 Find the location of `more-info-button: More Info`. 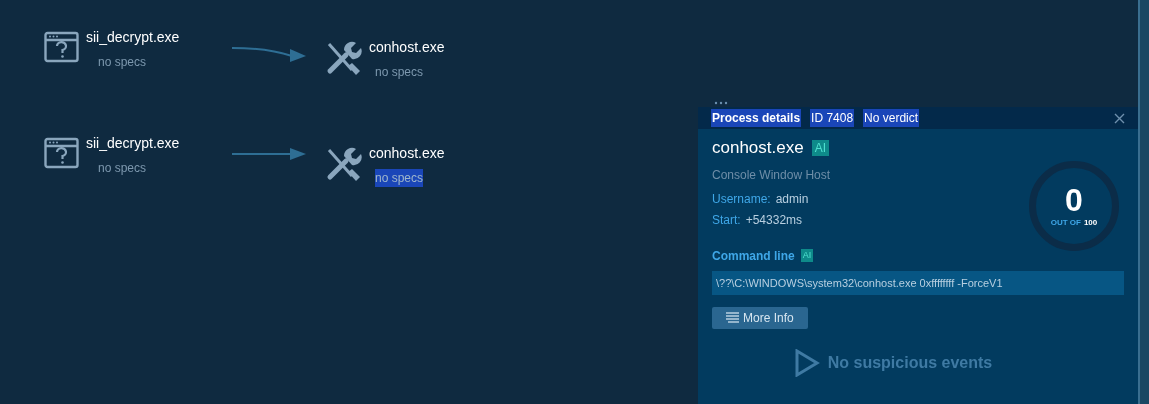

more-info-button: More Info is located at coordinates (760, 317).